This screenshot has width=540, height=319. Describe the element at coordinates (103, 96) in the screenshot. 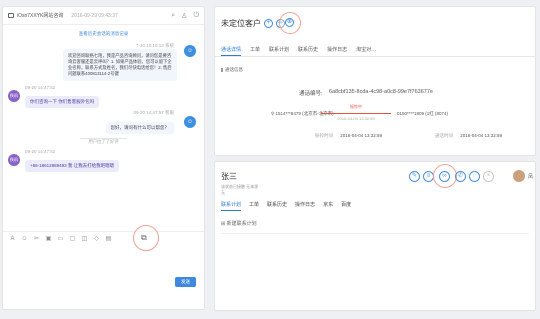

I see `user-message: 09-20 14:47:52 佚机 你们咨询一下 你们售客服外包吗` at that location.